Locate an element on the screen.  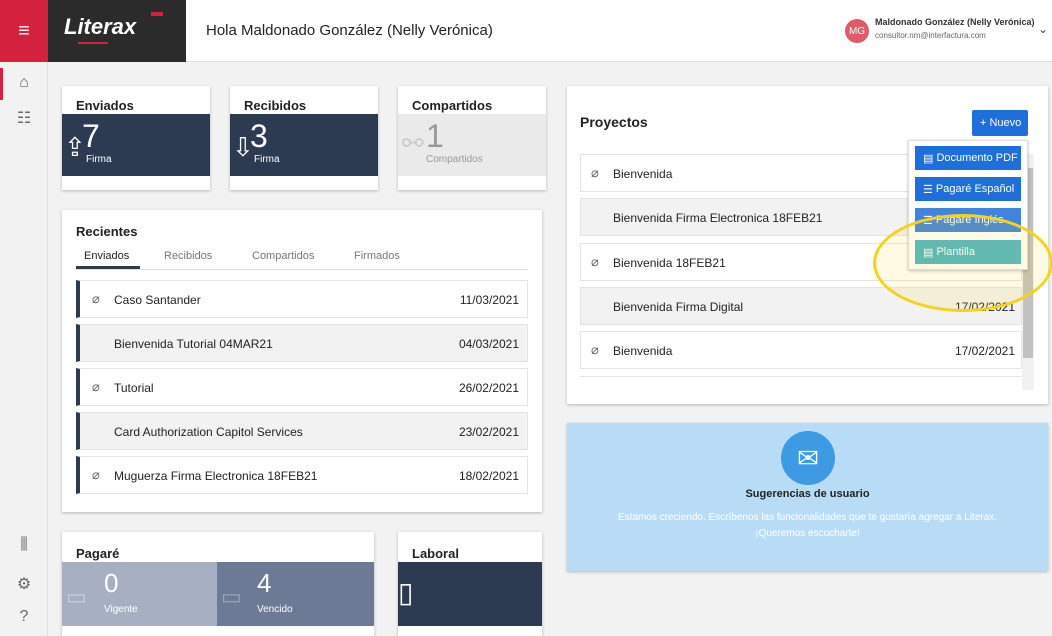
suggestions-text-2: ¡Queremos escucharte! is located at coordinates (807, 533).